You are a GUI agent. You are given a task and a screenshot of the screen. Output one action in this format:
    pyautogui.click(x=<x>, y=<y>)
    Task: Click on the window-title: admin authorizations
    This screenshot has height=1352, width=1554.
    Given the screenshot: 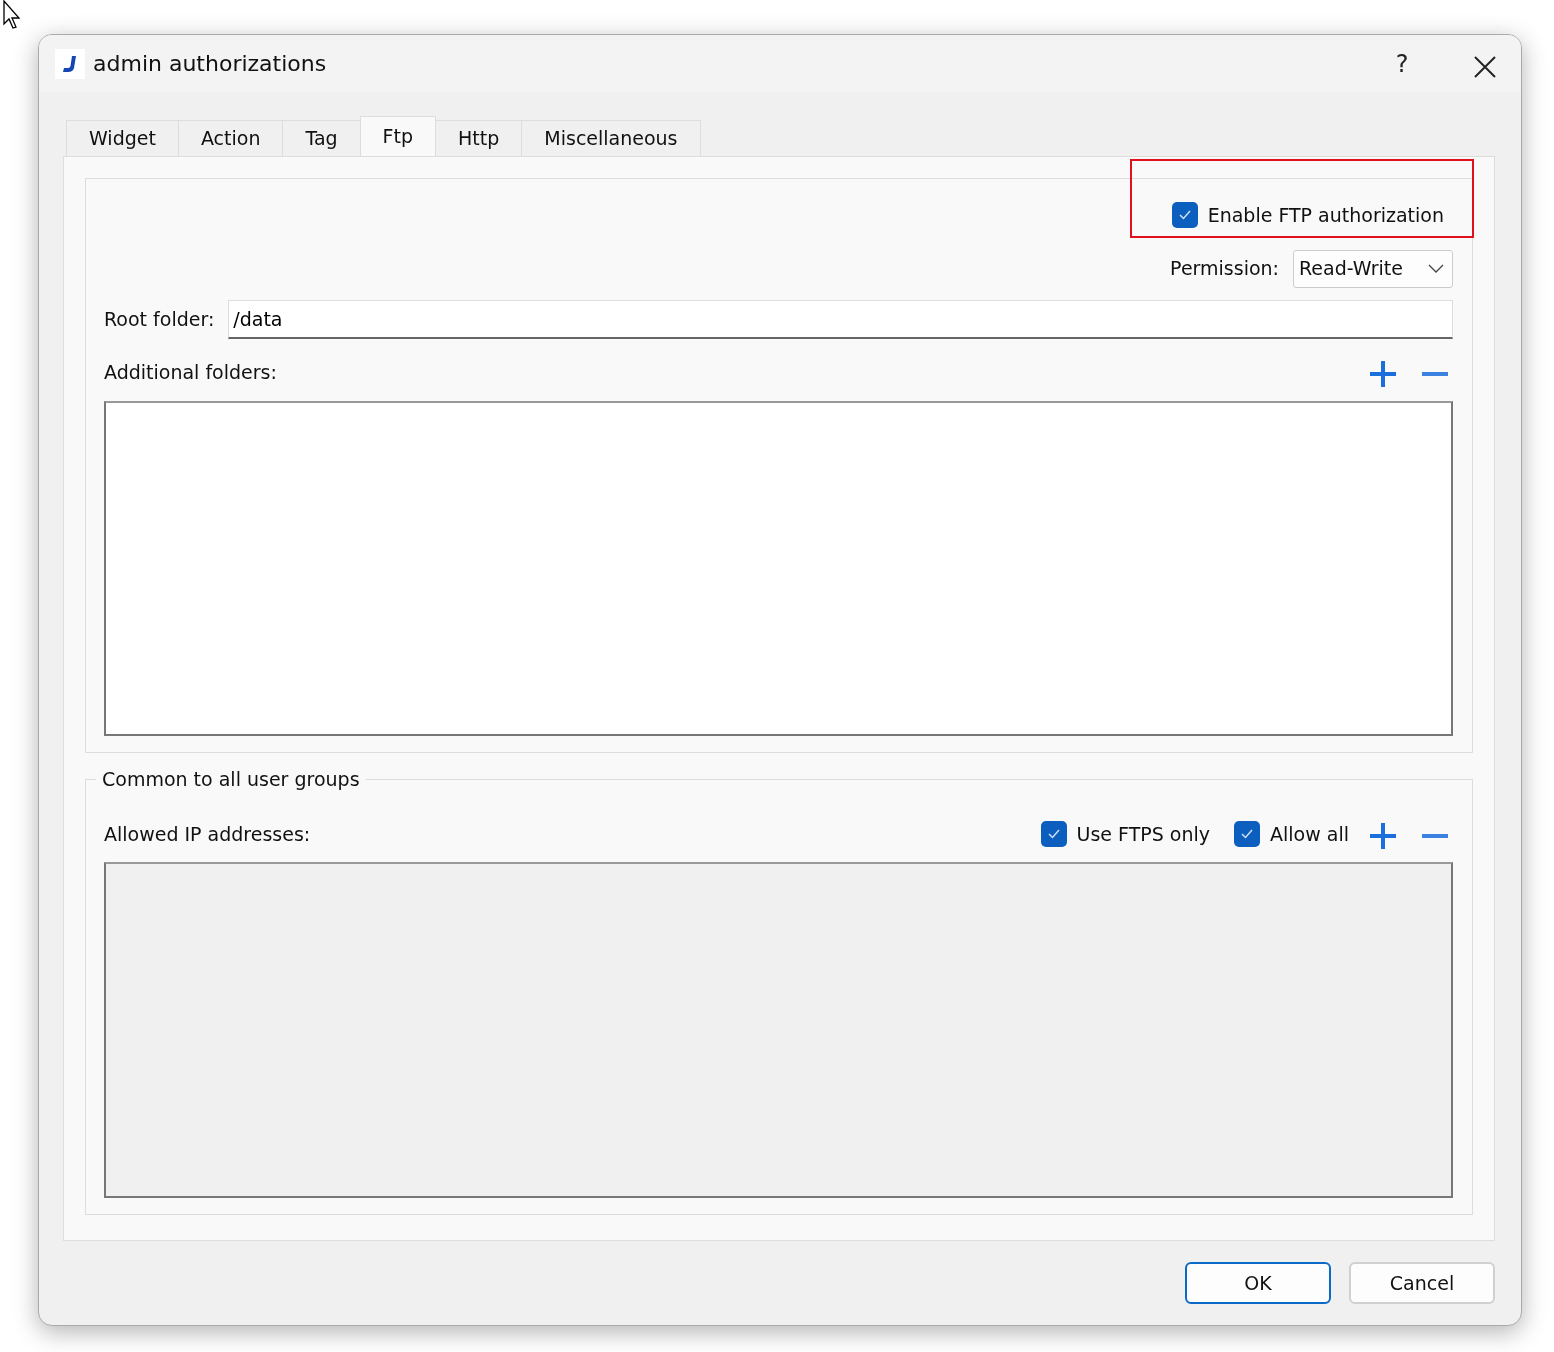 What is the action you would take?
    pyautogui.click(x=210, y=64)
    